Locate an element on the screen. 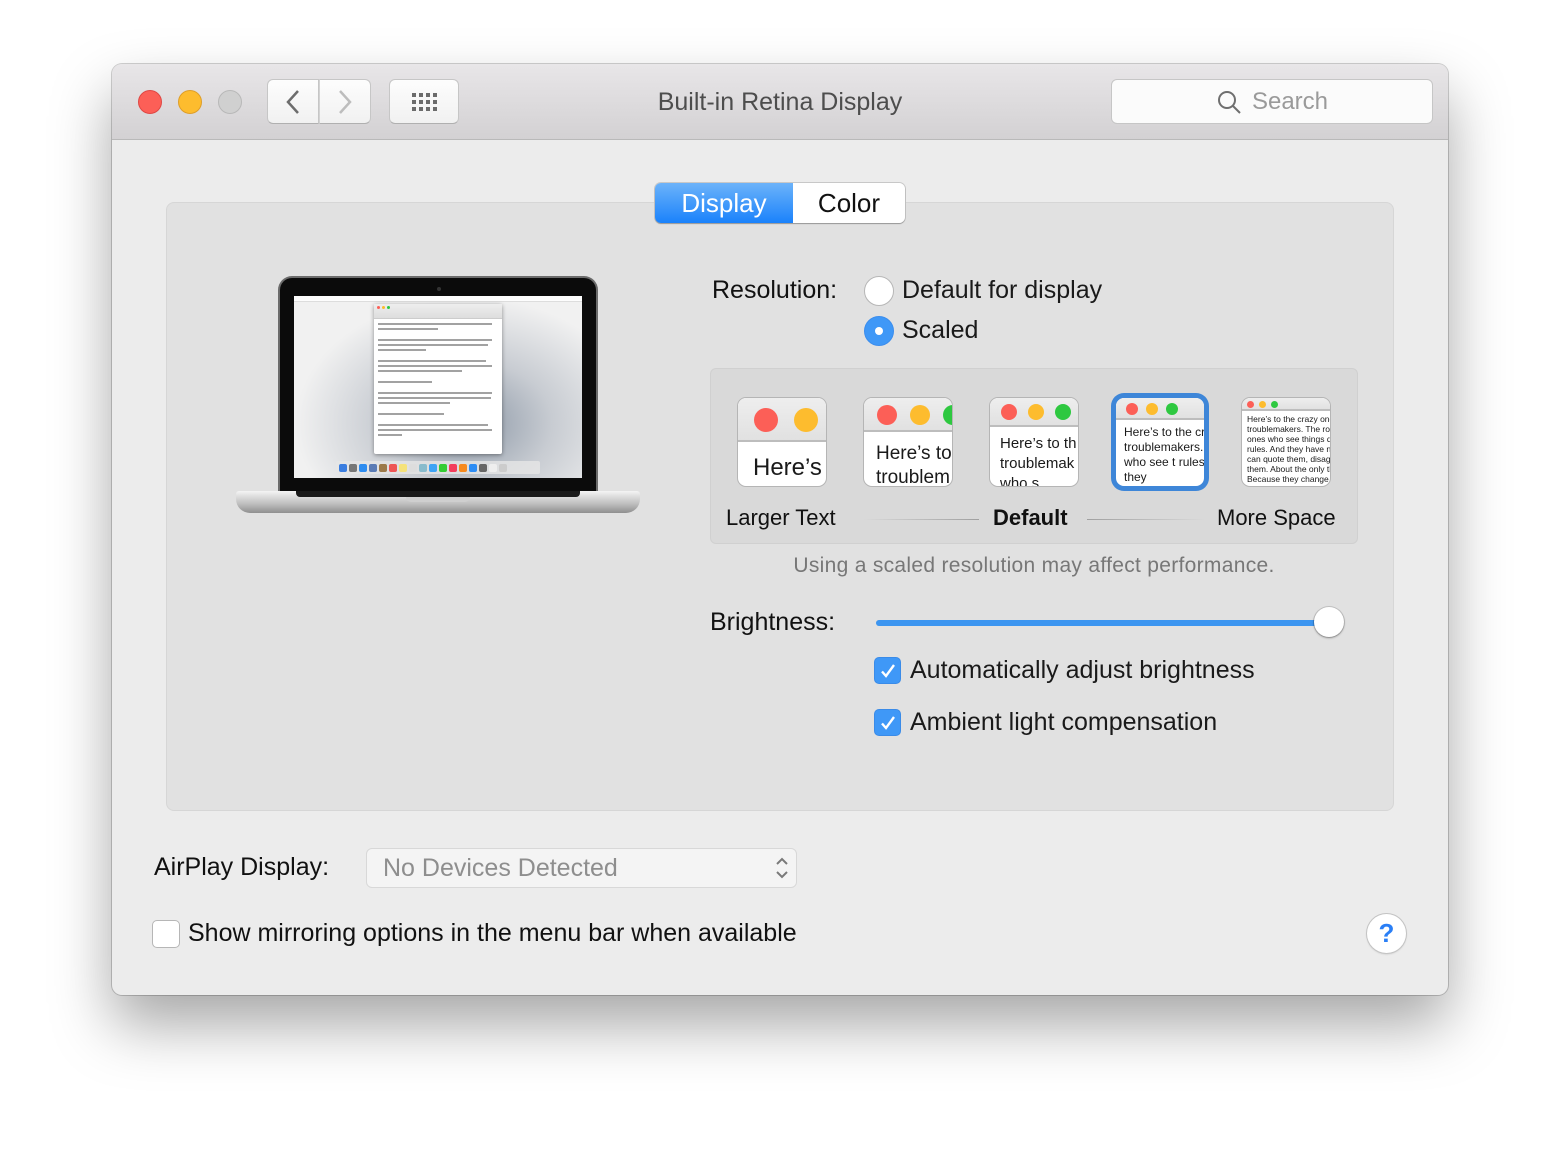 Image resolution: width=1560 pixels, height=1156 pixels. auto-brightness-label: Automatically adjust brightness is located at coordinates (1082, 670).